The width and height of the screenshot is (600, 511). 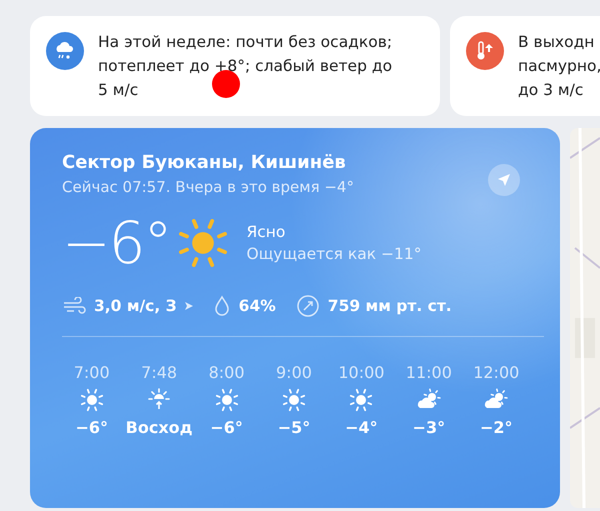 I want to click on navigation-arrow-icon, so click(x=504, y=180).